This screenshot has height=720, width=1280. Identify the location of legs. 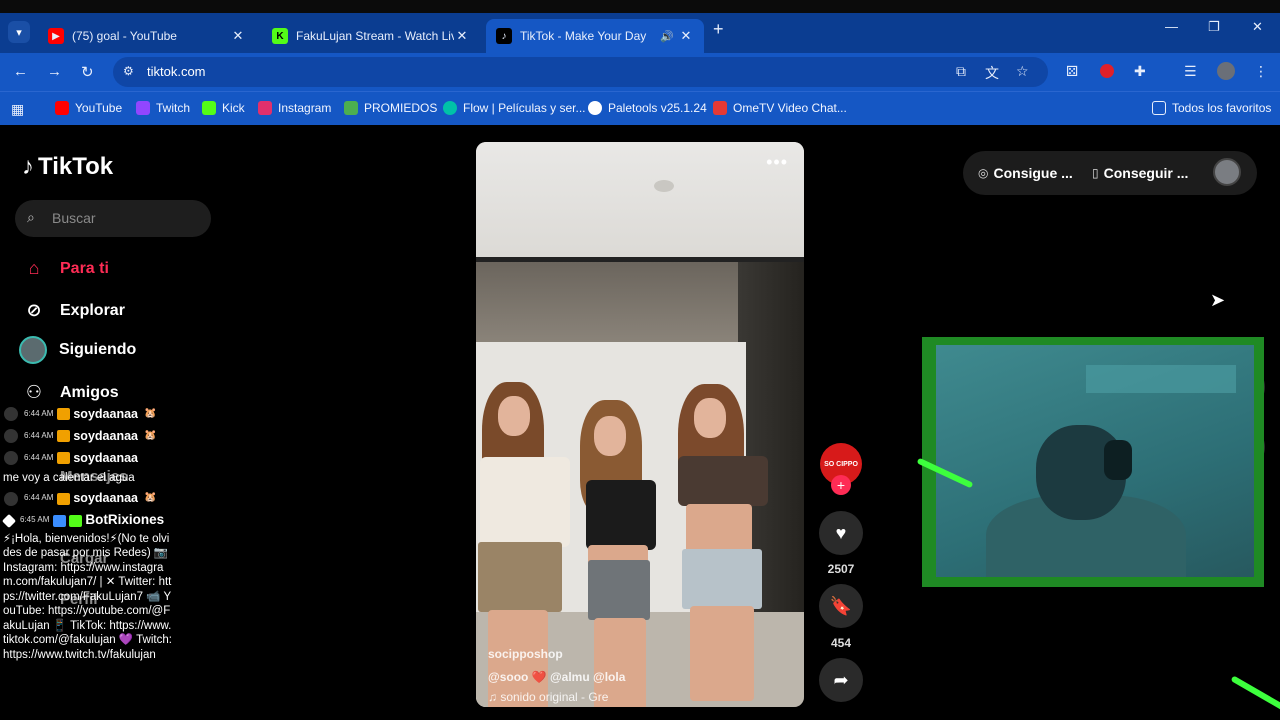
(722, 653).